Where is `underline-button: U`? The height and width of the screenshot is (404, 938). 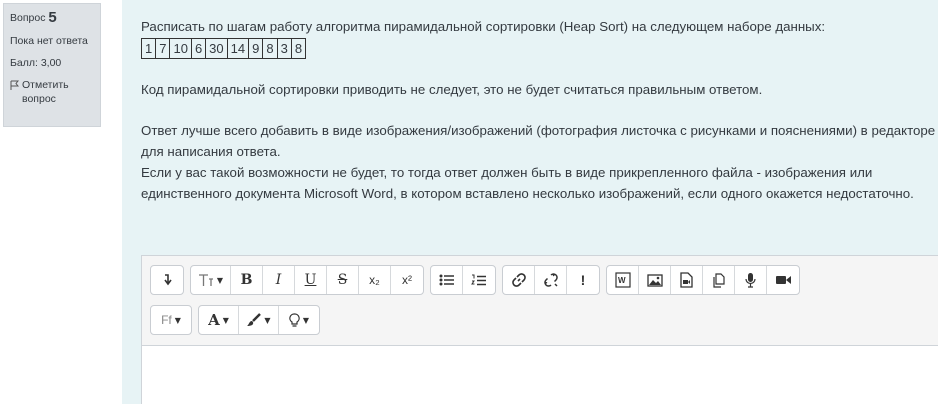
underline-button: U is located at coordinates (311, 280).